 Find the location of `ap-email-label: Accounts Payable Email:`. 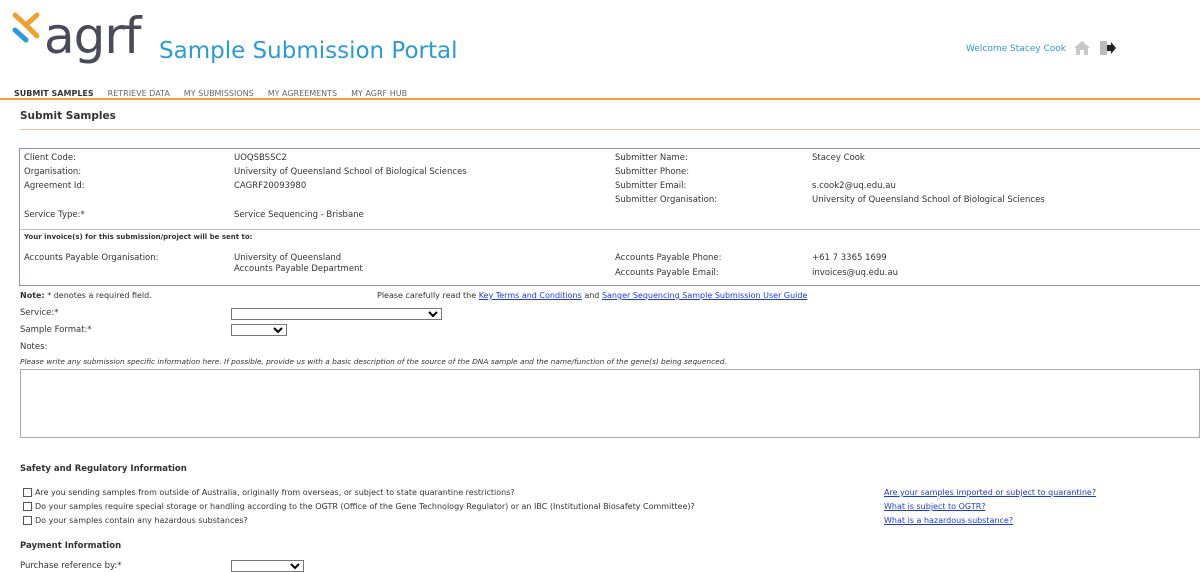

ap-email-label: Accounts Payable Email: is located at coordinates (667, 273).